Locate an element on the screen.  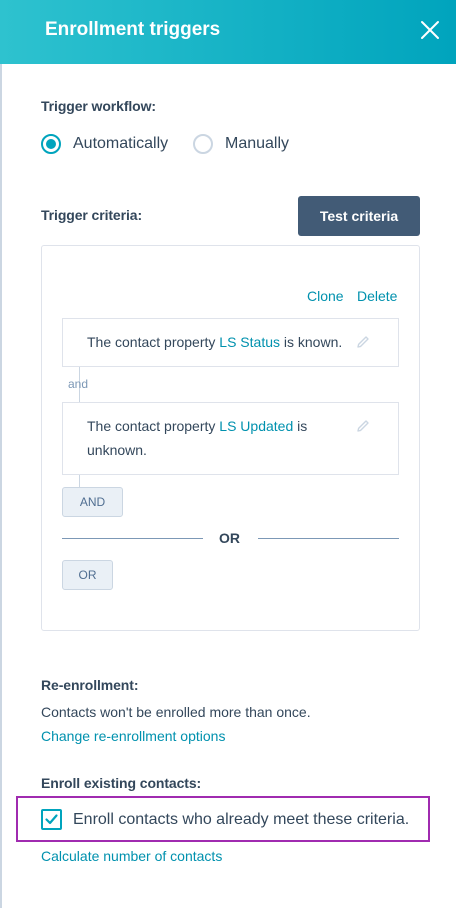
re-enrollment-label: Re-enrollment: is located at coordinates (90, 685).